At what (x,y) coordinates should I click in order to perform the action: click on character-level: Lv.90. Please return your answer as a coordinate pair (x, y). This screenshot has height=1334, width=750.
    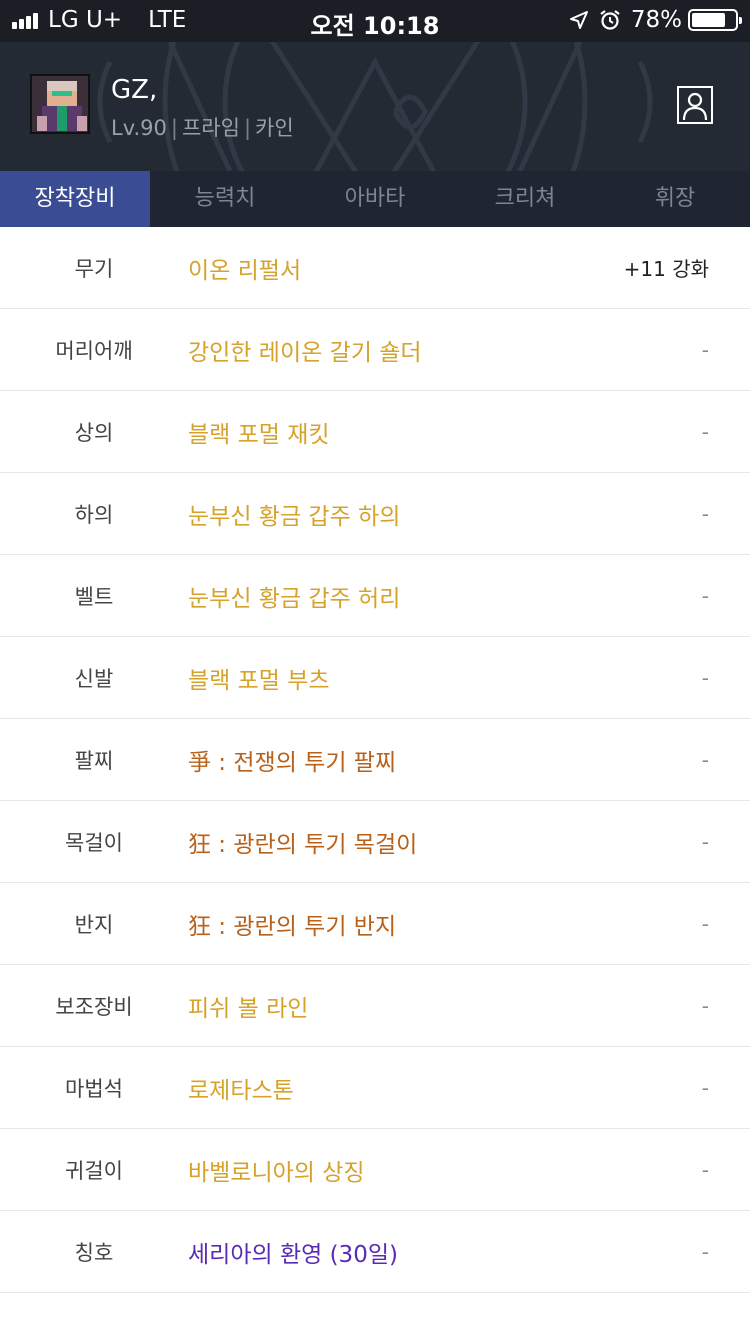
    Looking at the image, I should click on (139, 128).